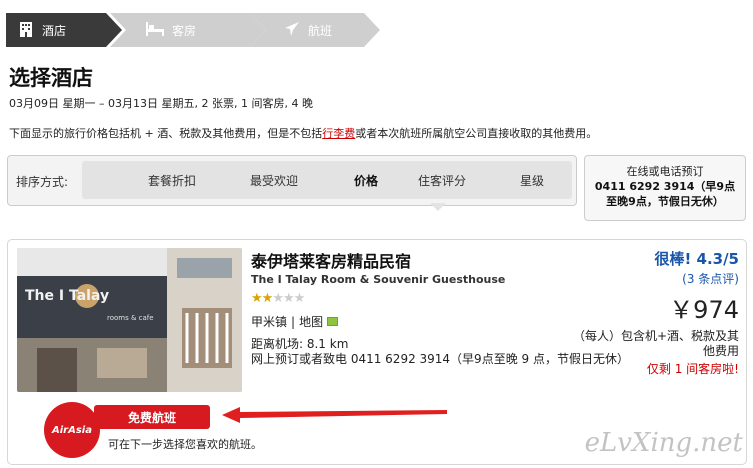 Image resolution: width=753 pixels, height=468 pixels. I want to click on hotel-location: 甲米镇 | 地图, so click(295, 321).